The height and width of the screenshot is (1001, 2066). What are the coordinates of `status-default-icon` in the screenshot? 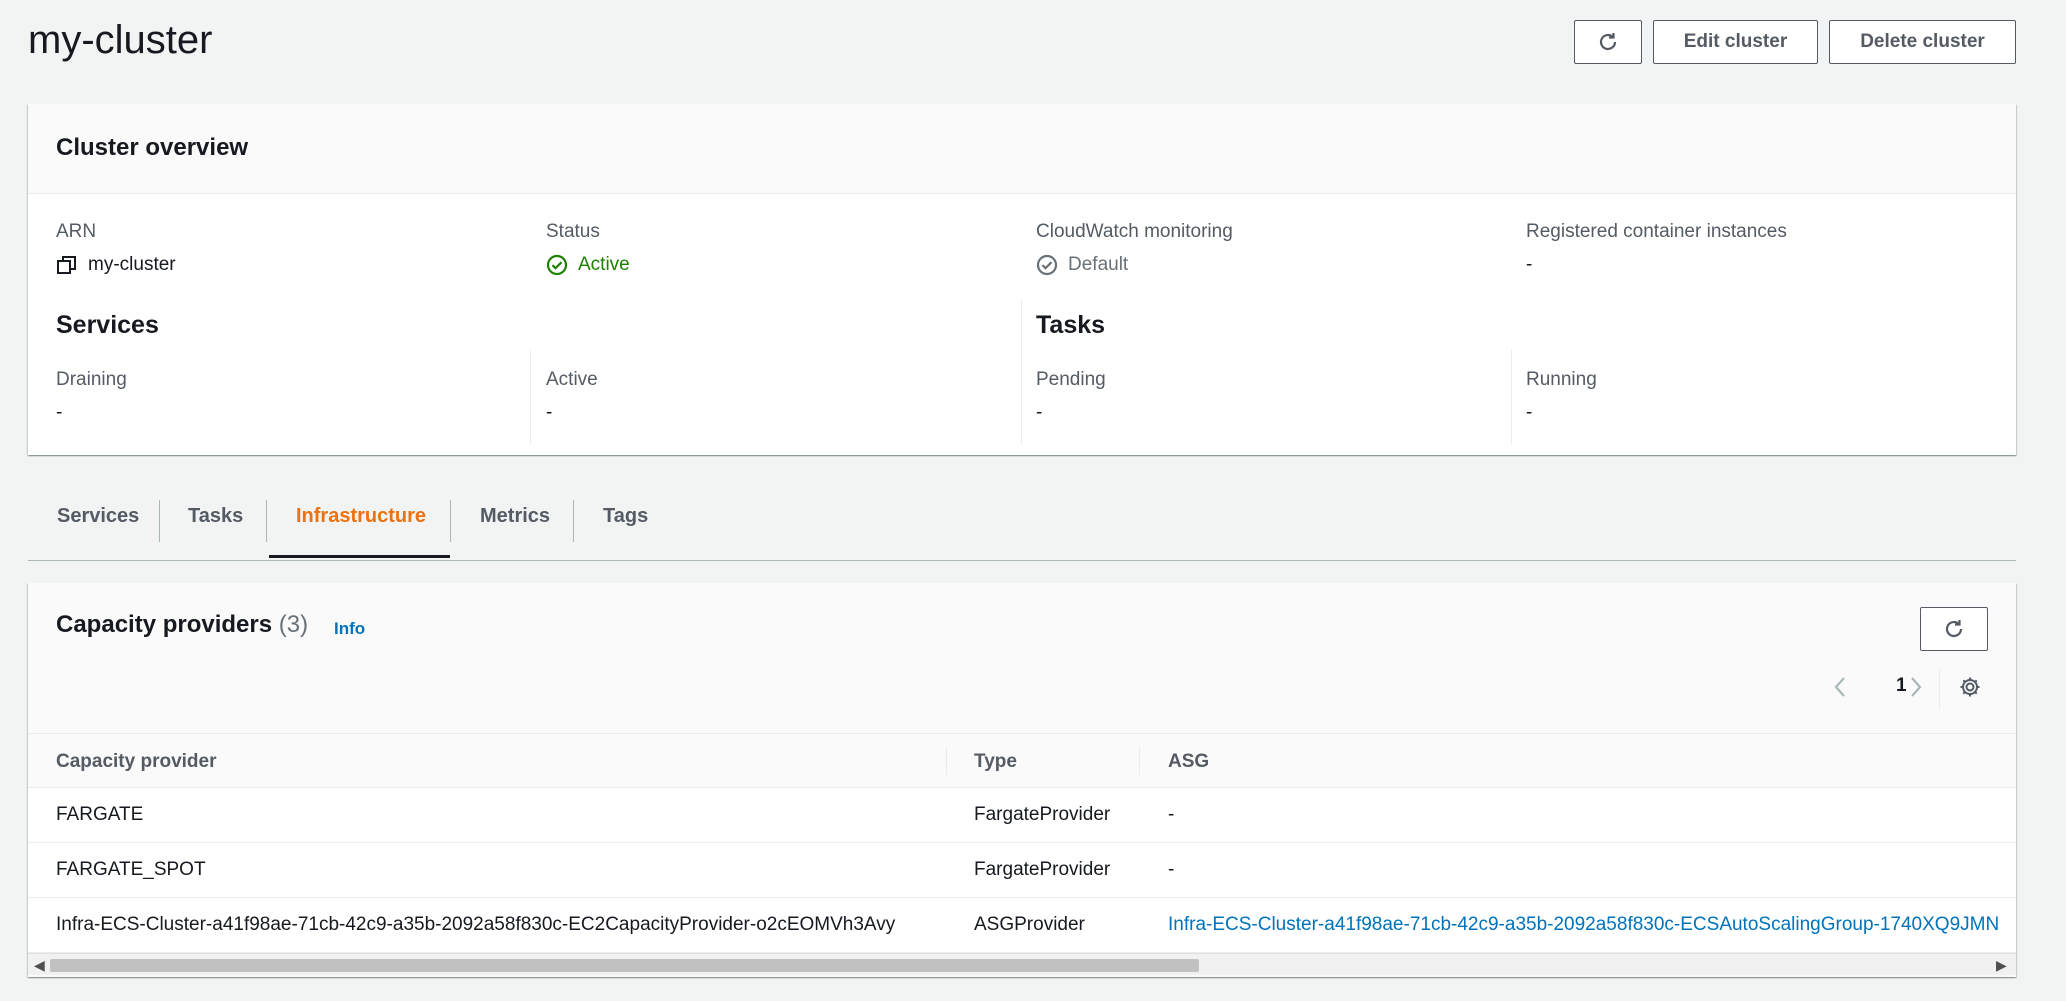 It's located at (1047, 265).